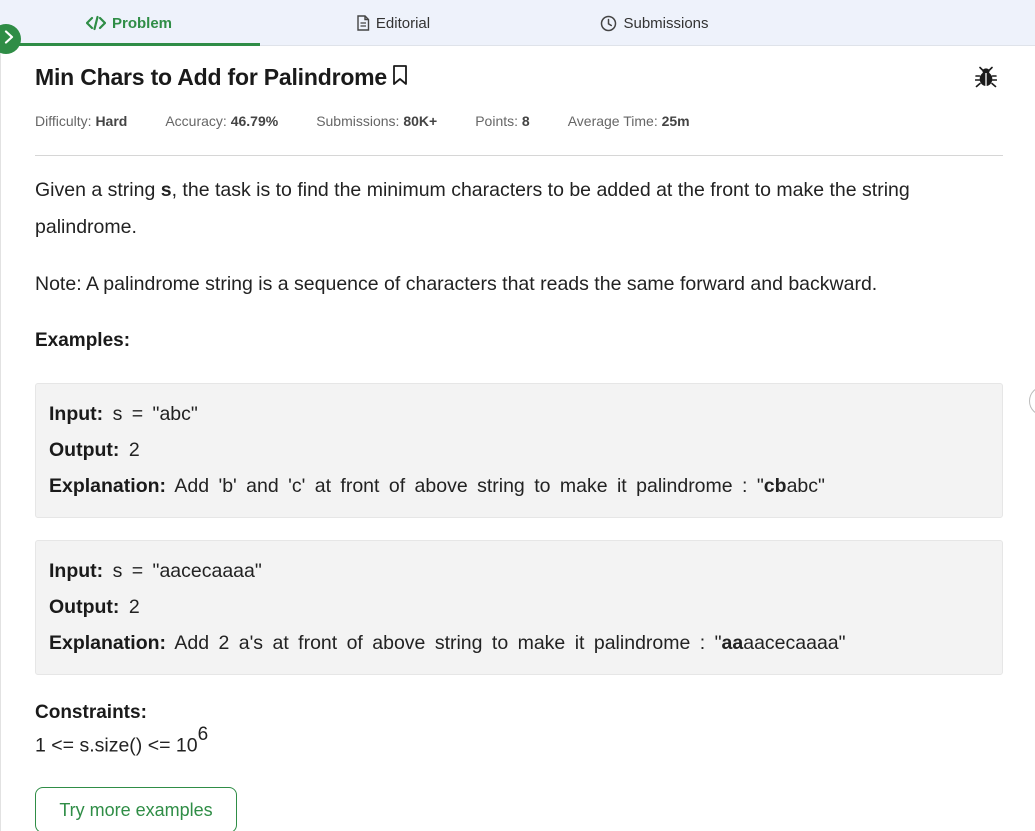 The height and width of the screenshot is (831, 1035). I want to click on constraint-line: 1 <= s.size() <= 106, so click(121, 741).